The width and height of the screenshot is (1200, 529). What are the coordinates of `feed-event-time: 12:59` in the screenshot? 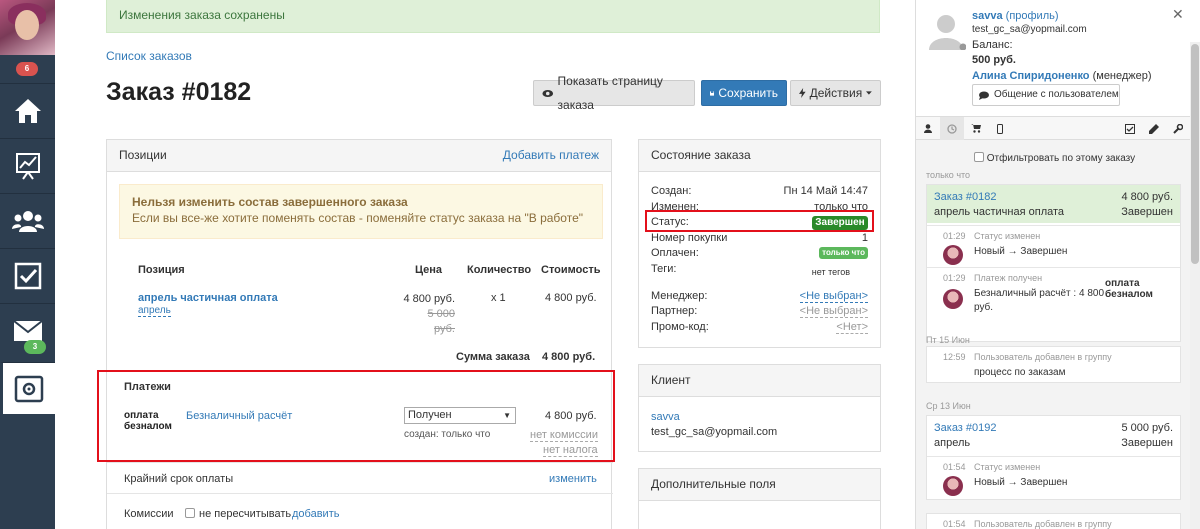 It's located at (954, 357).